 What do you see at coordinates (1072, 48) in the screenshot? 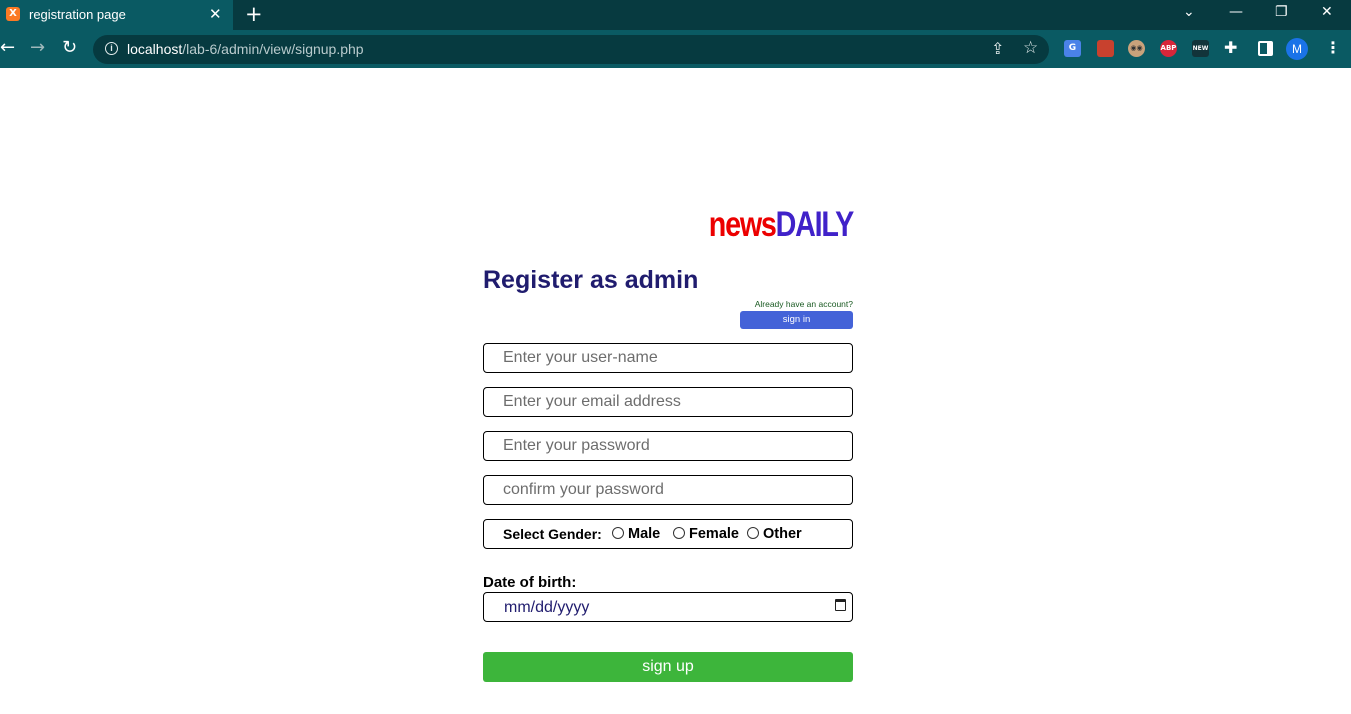
I see `google-translate-icon: G` at bounding box center [1072, 48].